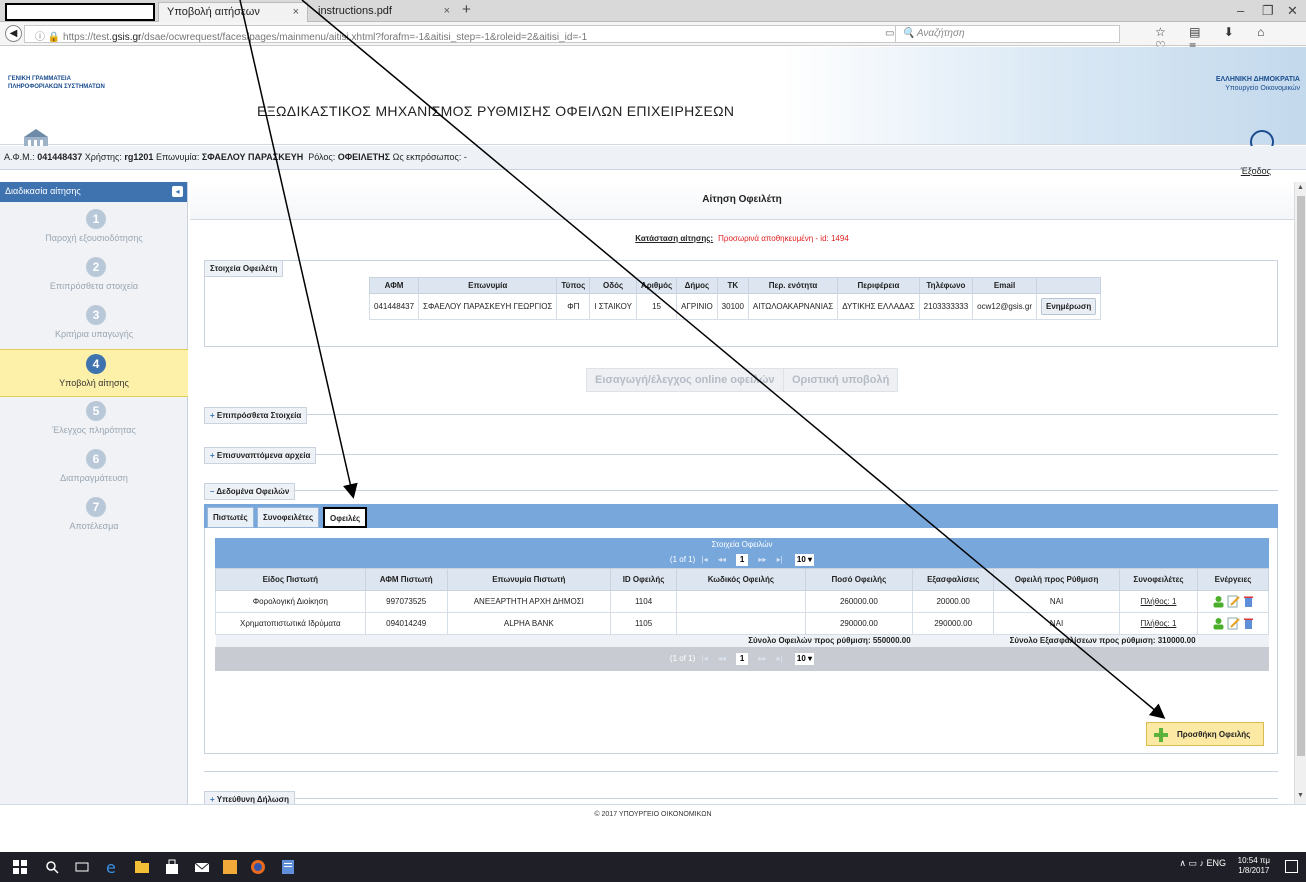  Describe the element at coordinates (80, 12) in the screenshot. I see `blank-tab` at that location.